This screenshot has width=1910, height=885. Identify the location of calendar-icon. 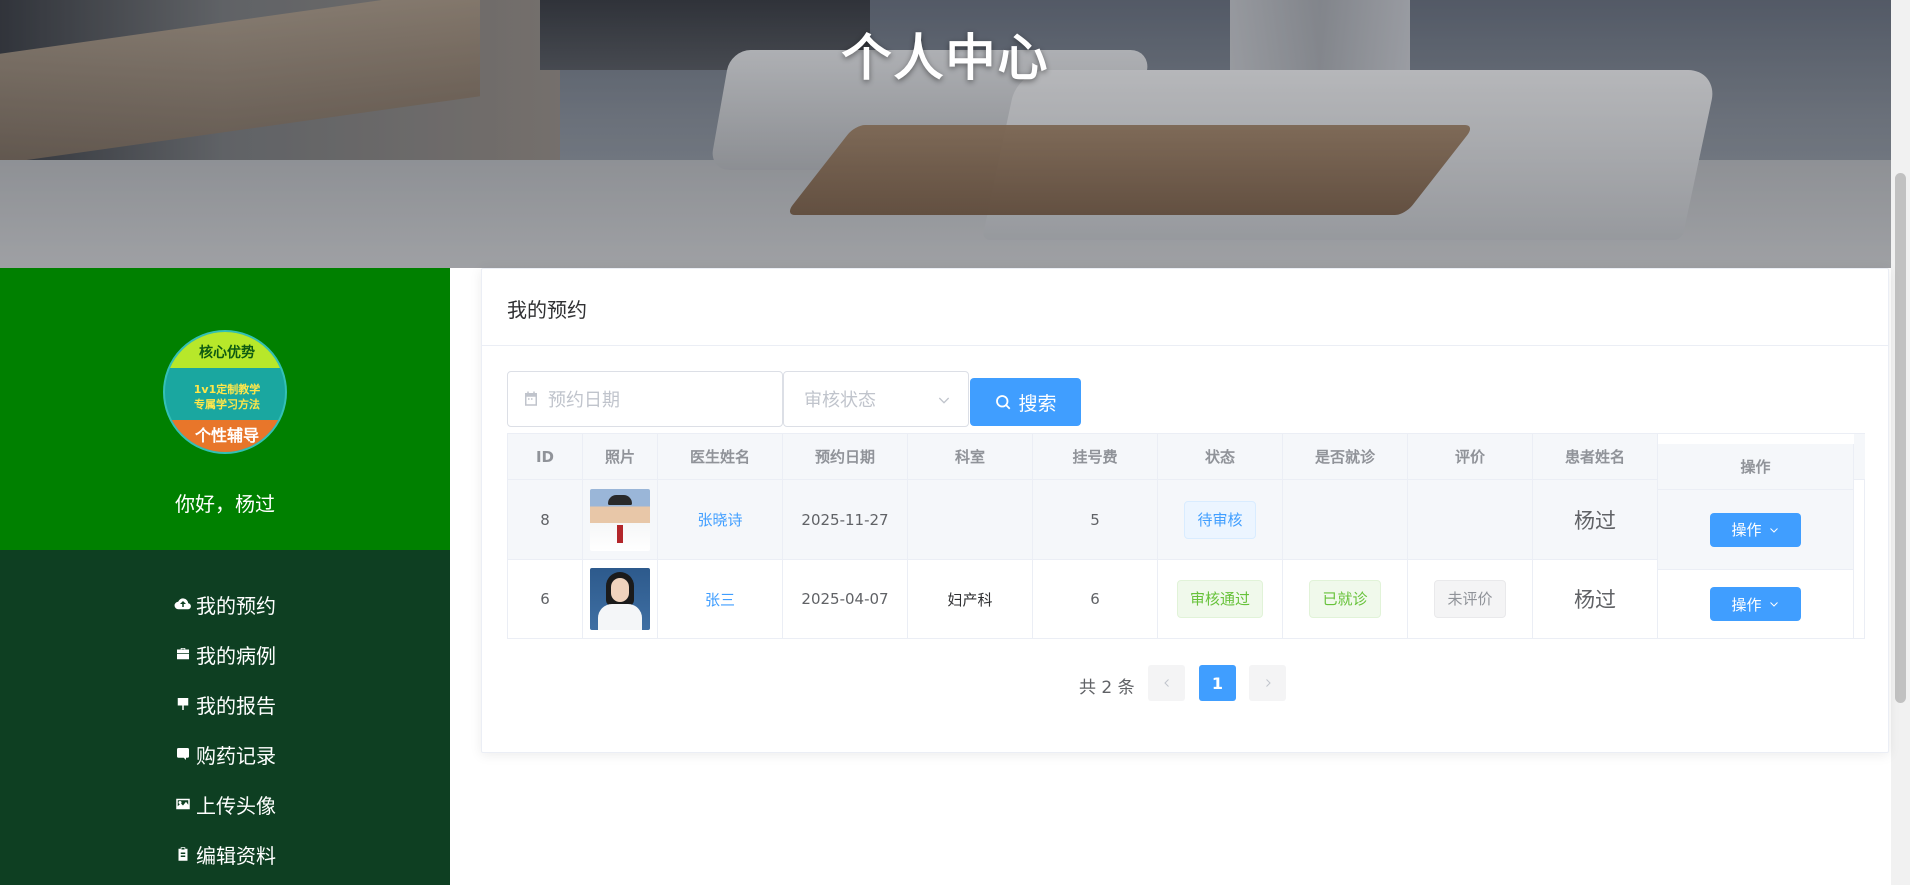
(531, 398).